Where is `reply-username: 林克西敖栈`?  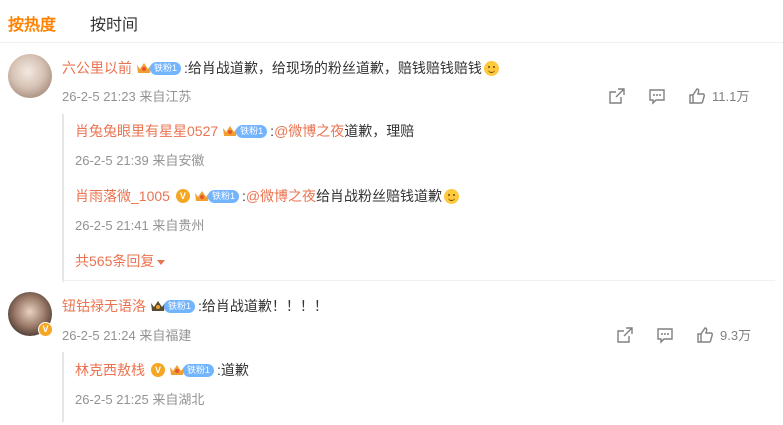 reply-username: 林克西敖栈 is located at coordinates (110, 370).